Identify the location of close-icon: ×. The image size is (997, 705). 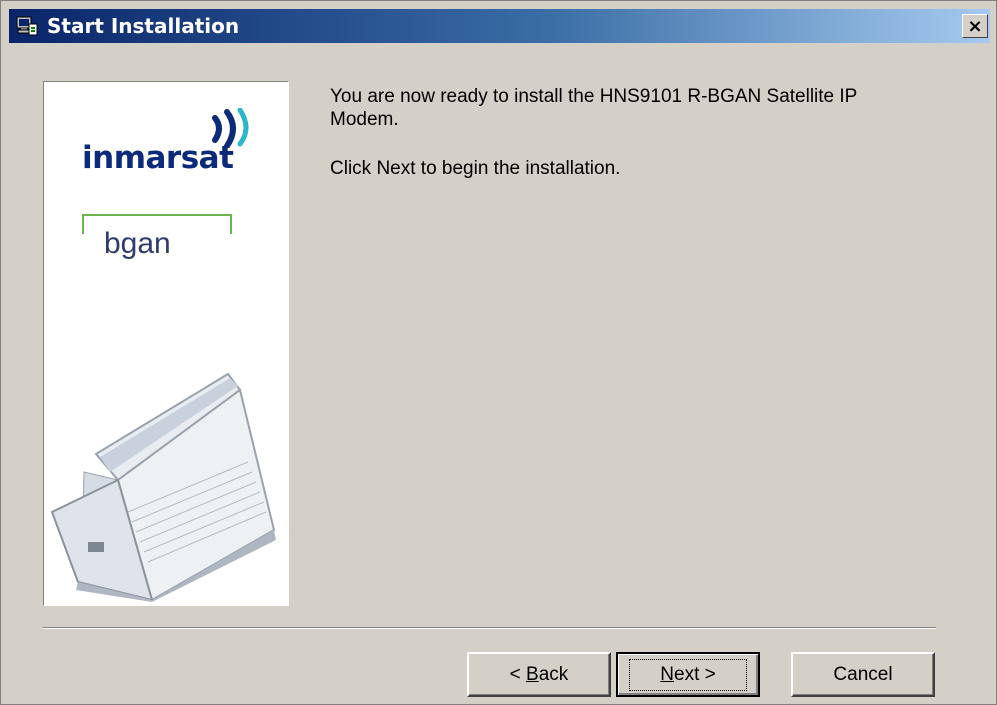
(975, 26).